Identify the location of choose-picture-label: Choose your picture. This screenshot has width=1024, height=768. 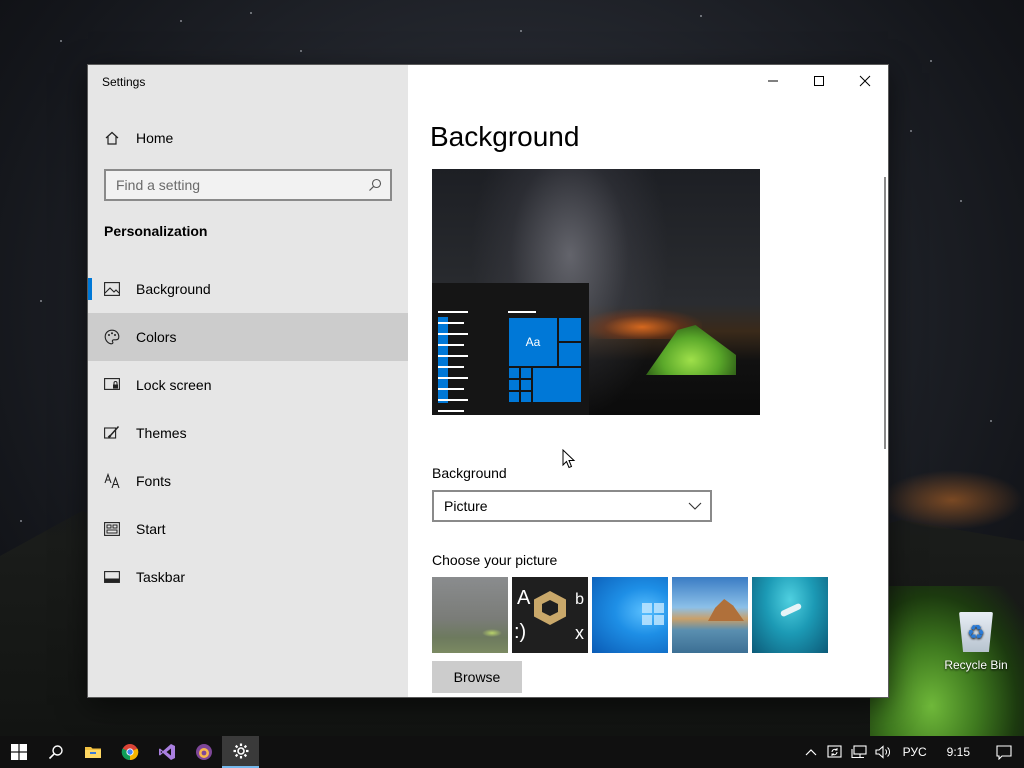
(495, 560).